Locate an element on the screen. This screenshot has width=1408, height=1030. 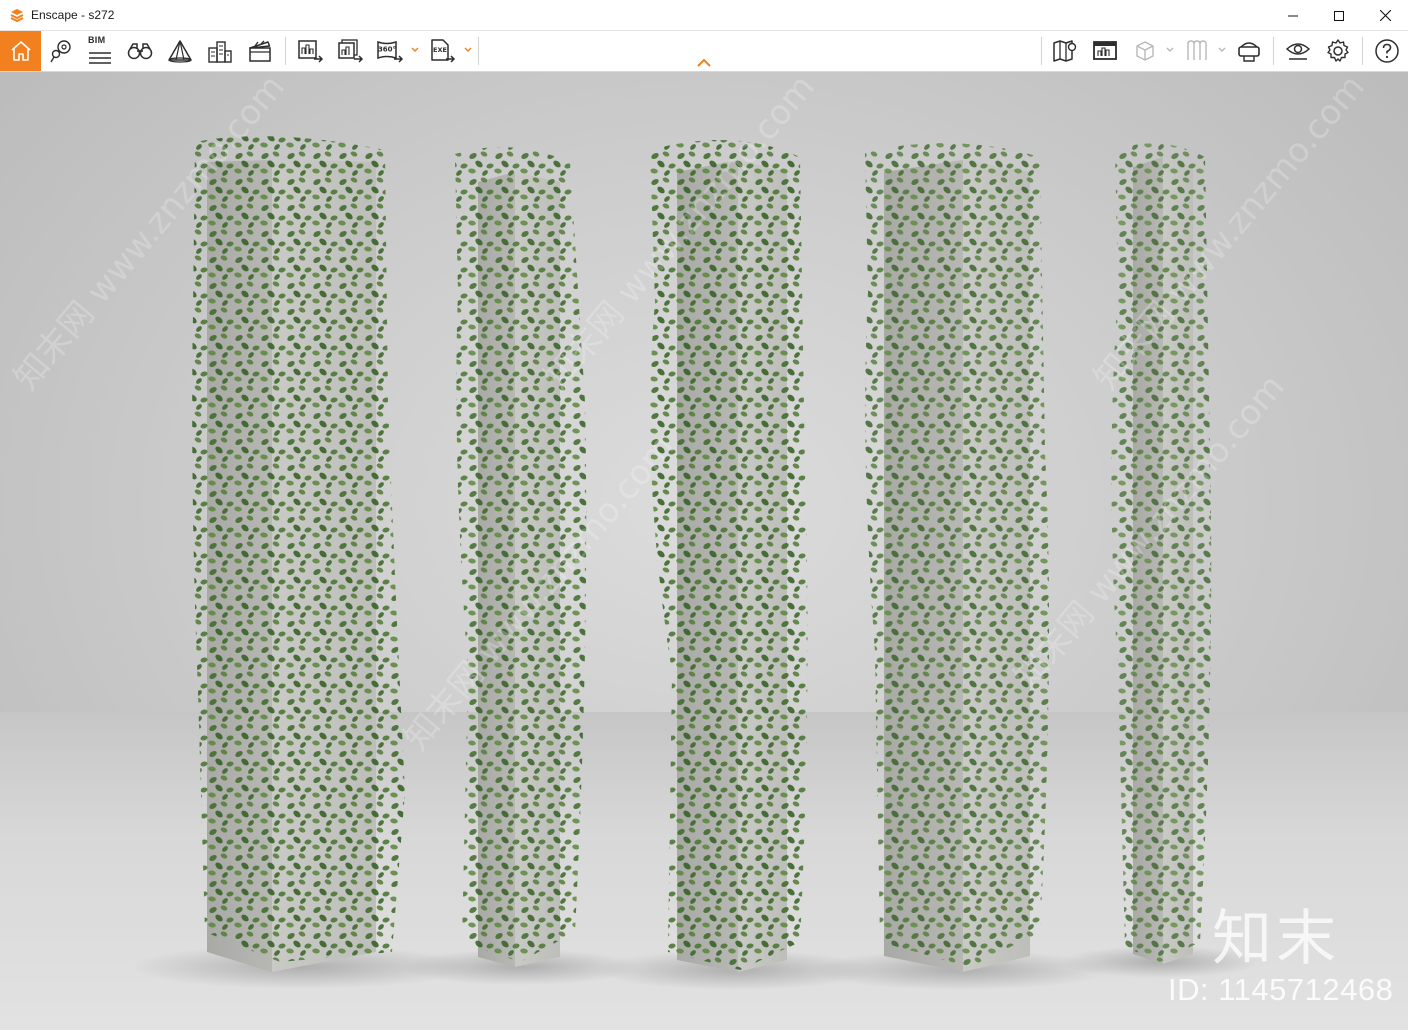
render-screenshot-button is located at coordinates (310, 51).